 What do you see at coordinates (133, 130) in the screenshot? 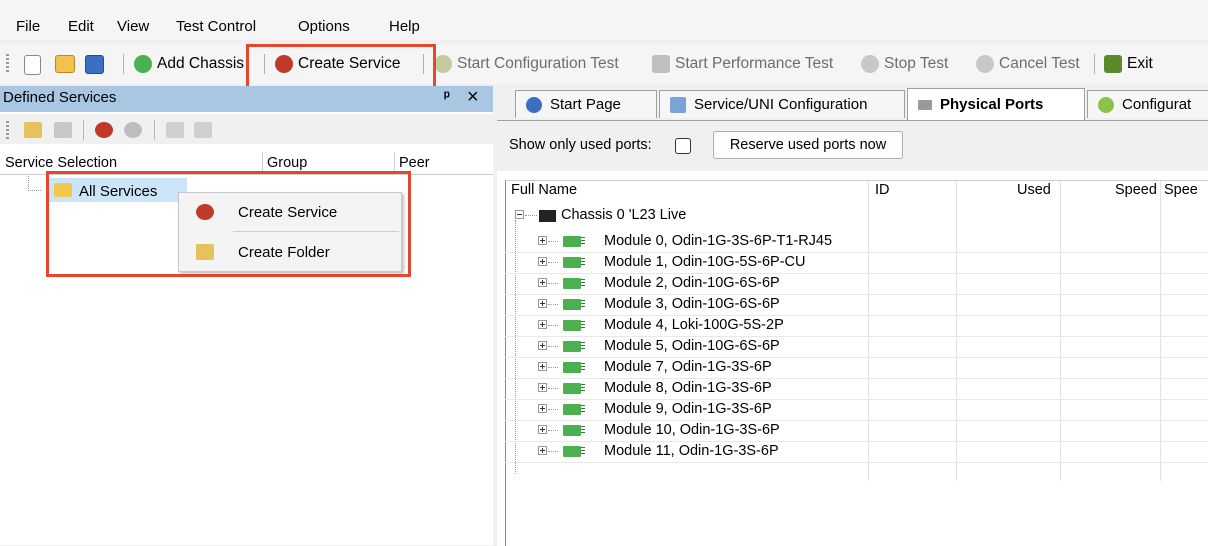
I see `remove-service-icon` at bounding box center [133, 130].